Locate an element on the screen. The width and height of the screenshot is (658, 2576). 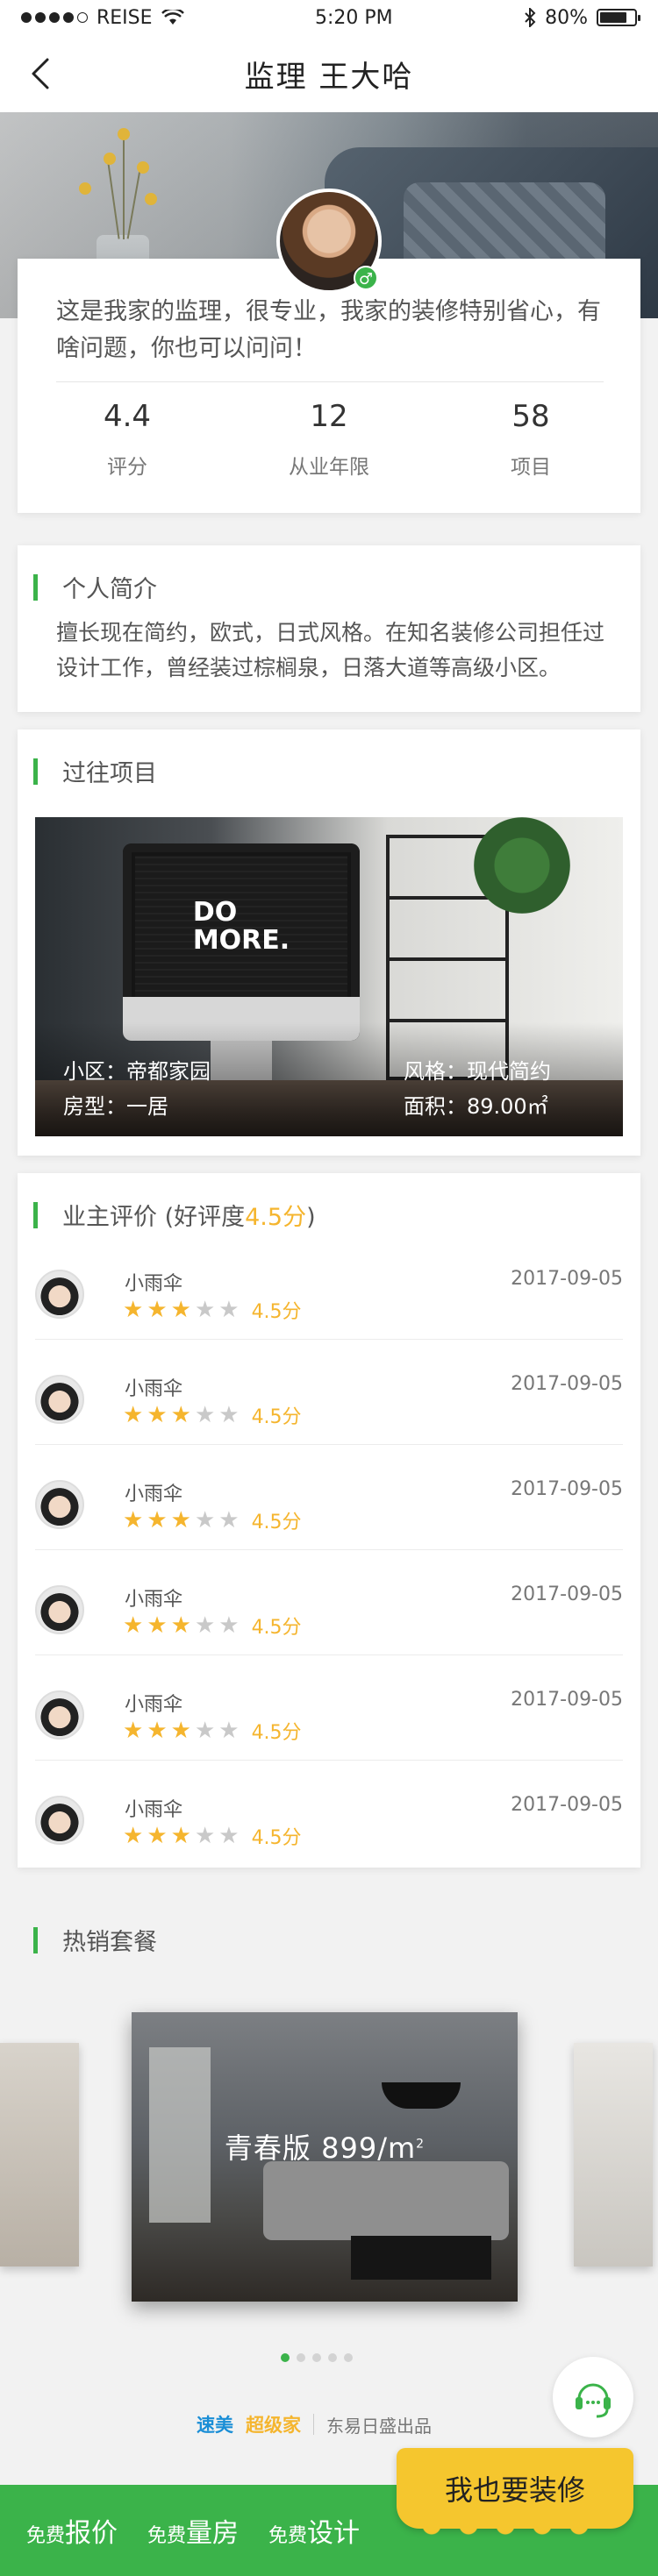
project-photo: DO MORE. 小区：帝都家园 房型：一居 风格：现代简约 面积：89.00㎡ is located at coordinates (329, 976).